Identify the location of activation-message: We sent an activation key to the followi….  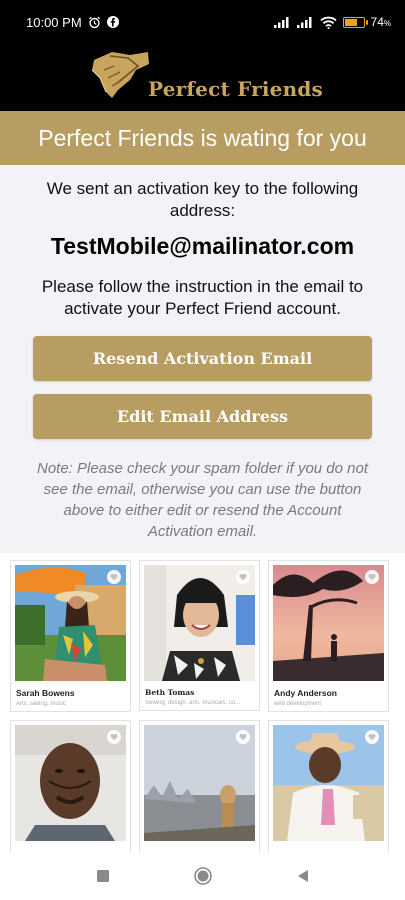
(202, 199).